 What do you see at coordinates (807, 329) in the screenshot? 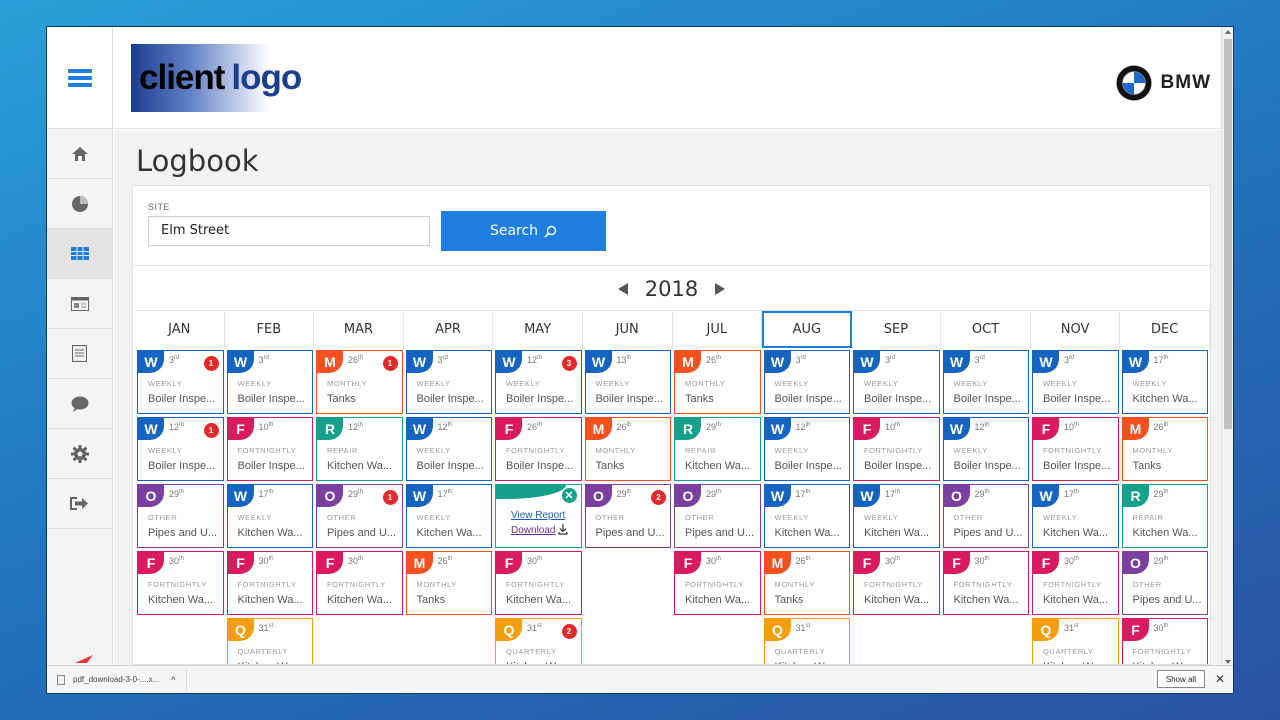
I see `month-header-aug: AUG` at bounding box center [807, 329].